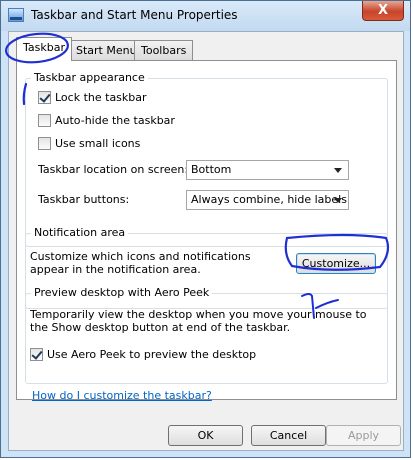 The width and height of the screenshot is (413, 460). I want to click on title-bar: Taskbar and Start Menu Properties X, so click(205, 16).